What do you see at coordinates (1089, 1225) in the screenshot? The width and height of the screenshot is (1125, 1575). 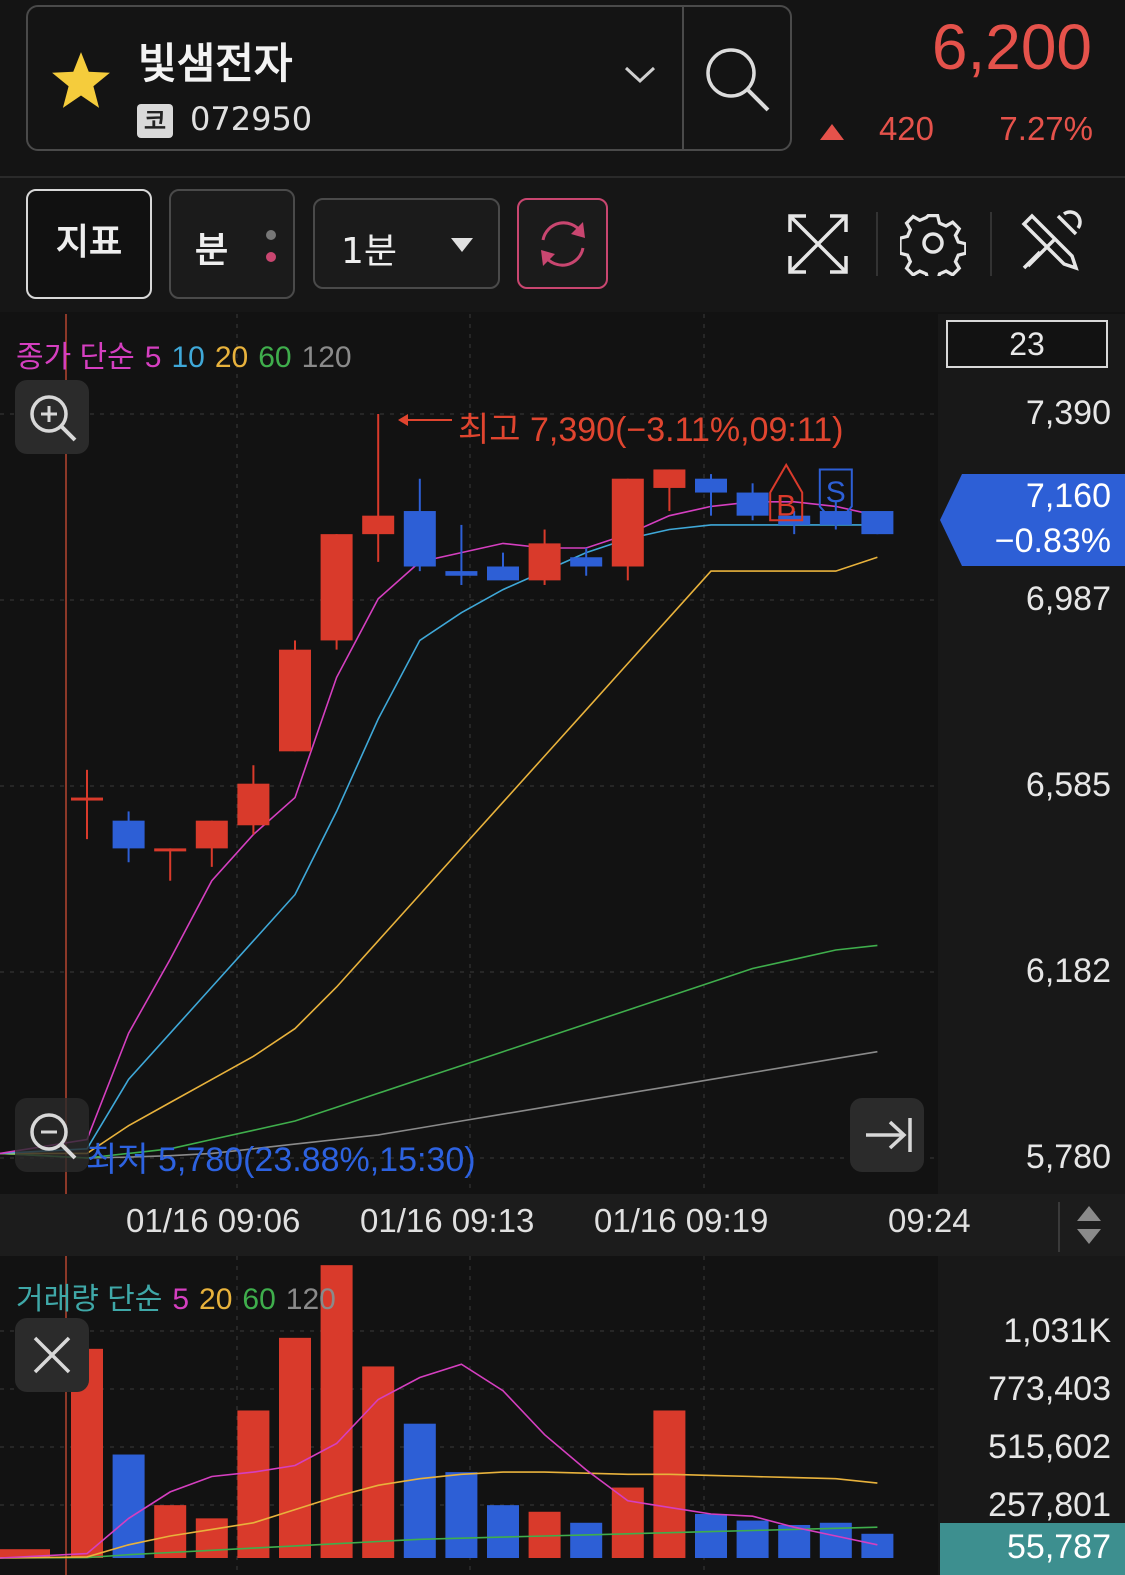 I see `resize-handle-icon` at bounding box center [1089, 1225].